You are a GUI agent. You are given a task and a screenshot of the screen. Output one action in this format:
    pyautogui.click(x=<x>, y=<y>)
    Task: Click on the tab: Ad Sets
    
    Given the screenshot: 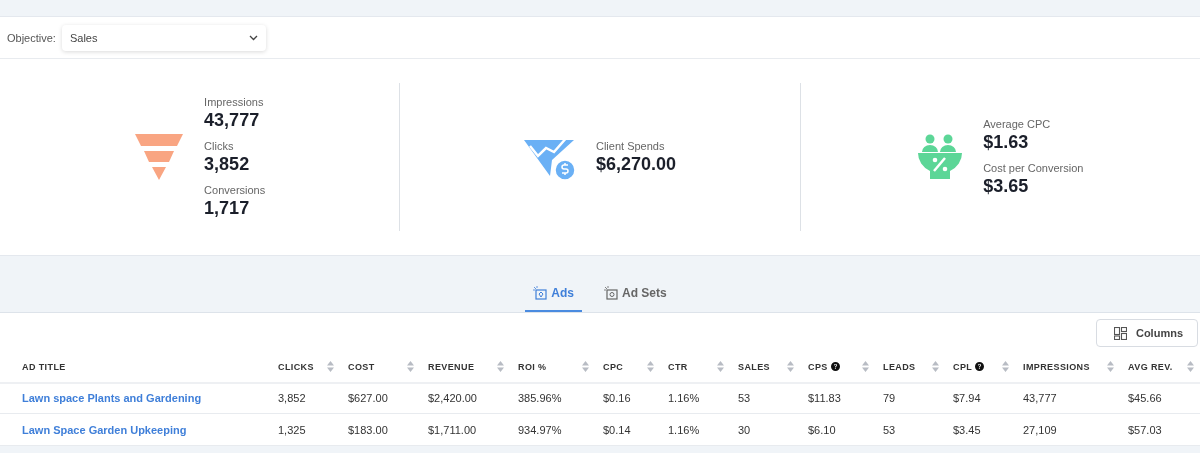 What is the action you would take?
    pyautogui.click(x=635, y=299)
    